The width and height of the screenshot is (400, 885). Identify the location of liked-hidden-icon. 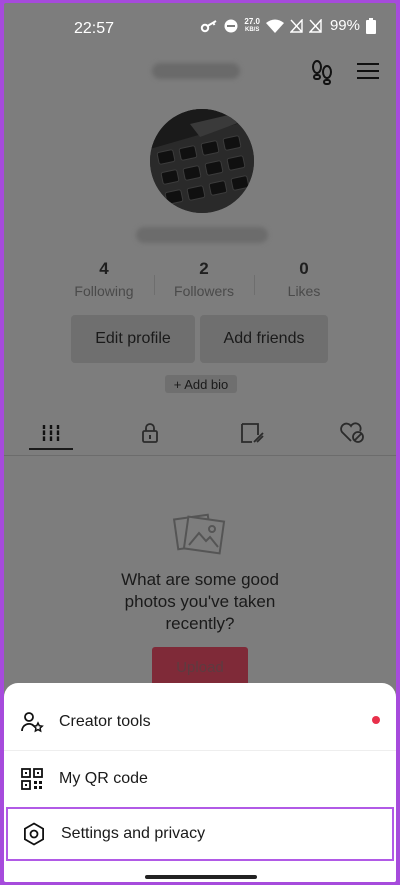
(352, 432).